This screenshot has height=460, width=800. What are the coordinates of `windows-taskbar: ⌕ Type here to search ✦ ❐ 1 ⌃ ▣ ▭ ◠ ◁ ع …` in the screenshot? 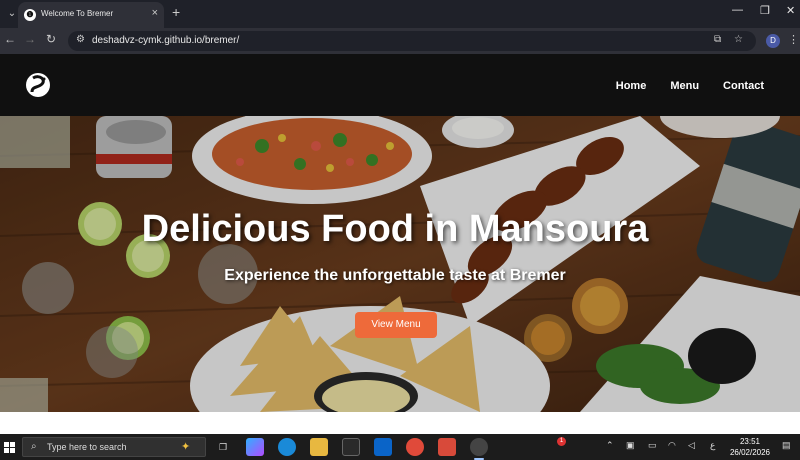 It's located at (400, 447).